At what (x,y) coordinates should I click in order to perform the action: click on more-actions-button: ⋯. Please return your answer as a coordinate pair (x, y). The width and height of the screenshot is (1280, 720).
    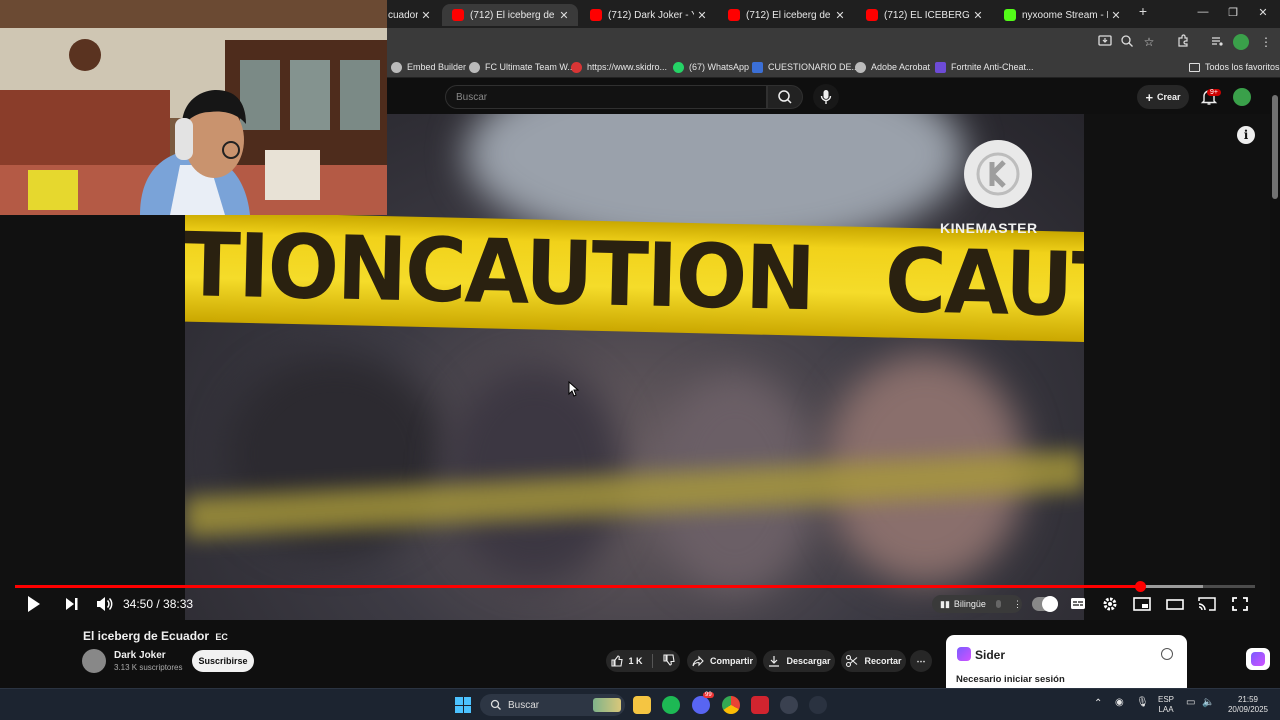
    Looking at the image, I should click on (921, 661).